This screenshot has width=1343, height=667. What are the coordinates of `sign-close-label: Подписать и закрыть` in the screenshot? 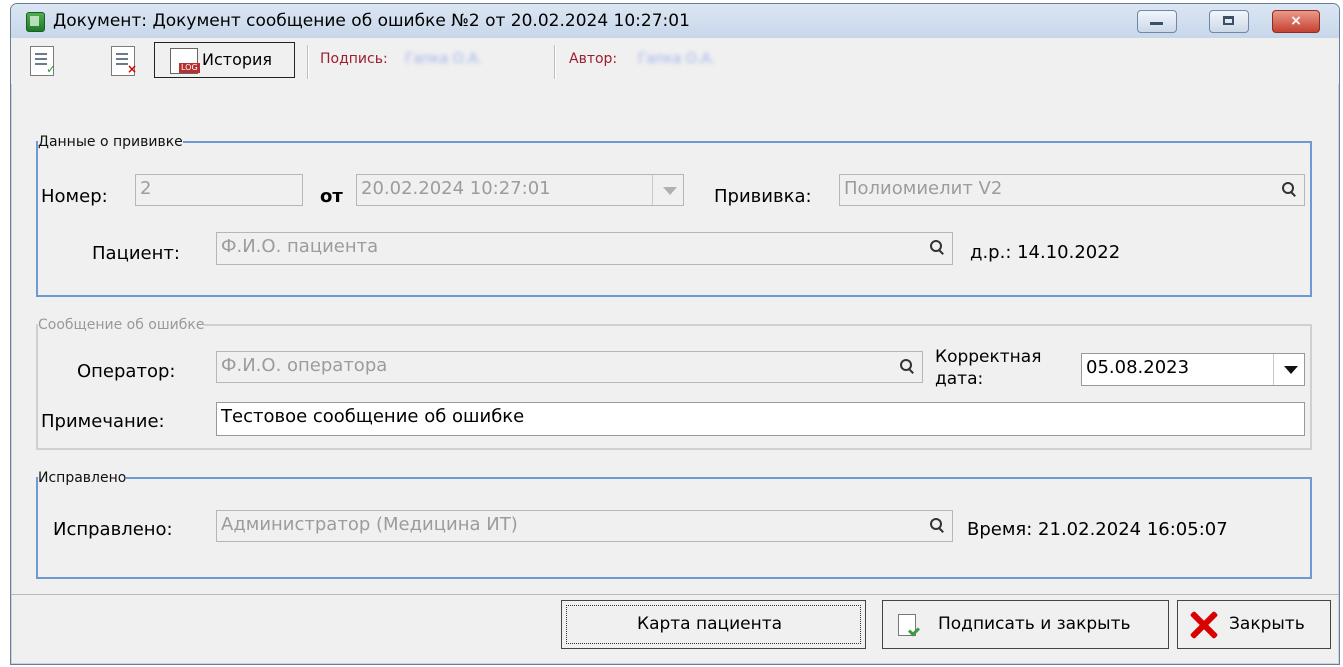 It's located at (1034, 624).